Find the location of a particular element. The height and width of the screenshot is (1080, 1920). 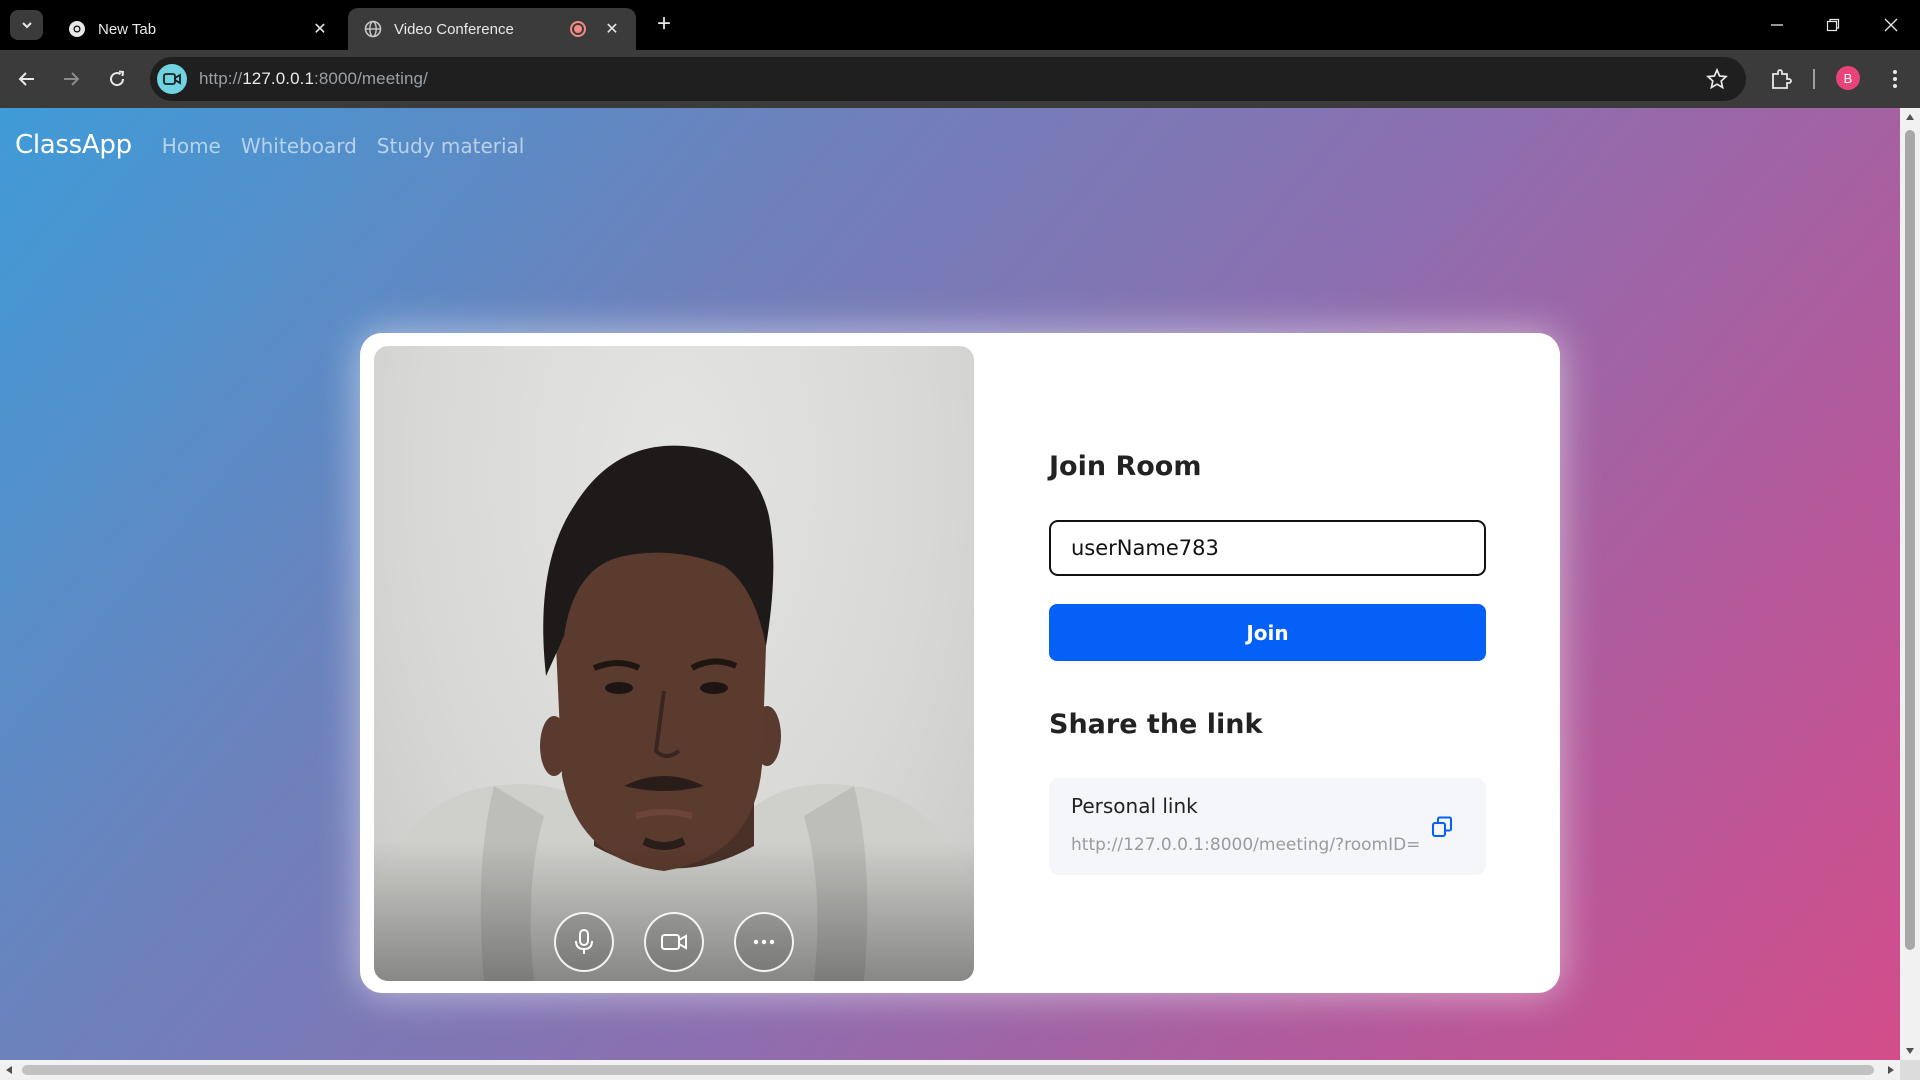

minimize-icon is located at coordinates (1777, 25).